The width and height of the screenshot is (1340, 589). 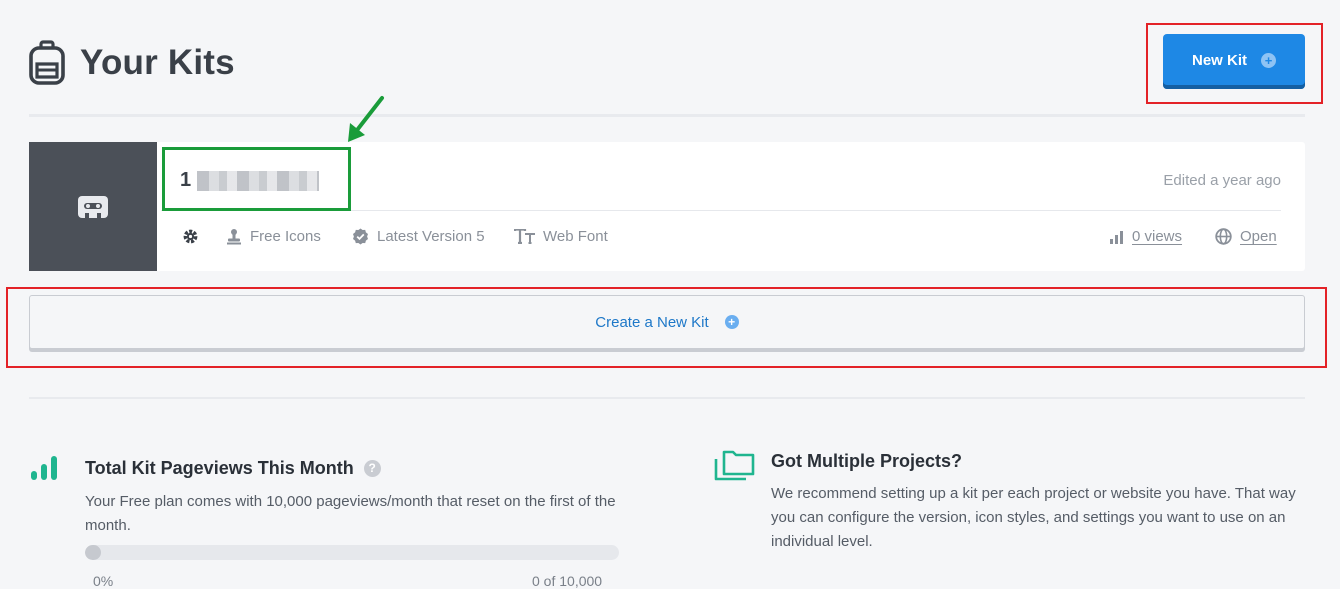 I want to click on annotation-box-kit-name, so click(x=256, y=179).